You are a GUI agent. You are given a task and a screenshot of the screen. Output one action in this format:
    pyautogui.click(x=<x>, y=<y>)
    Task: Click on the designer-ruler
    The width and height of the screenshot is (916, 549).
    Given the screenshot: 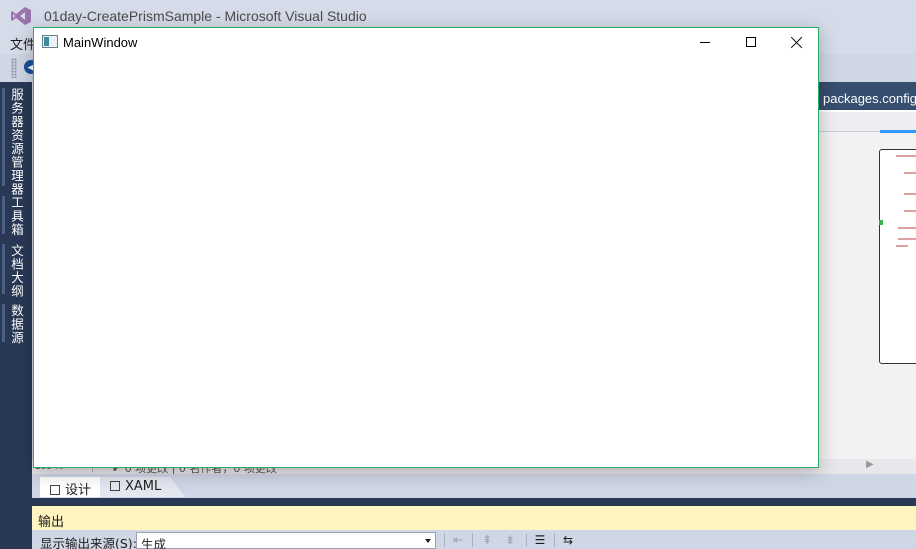 What is the action you would take?
    pyautogui.click(x=867, y=122)
    